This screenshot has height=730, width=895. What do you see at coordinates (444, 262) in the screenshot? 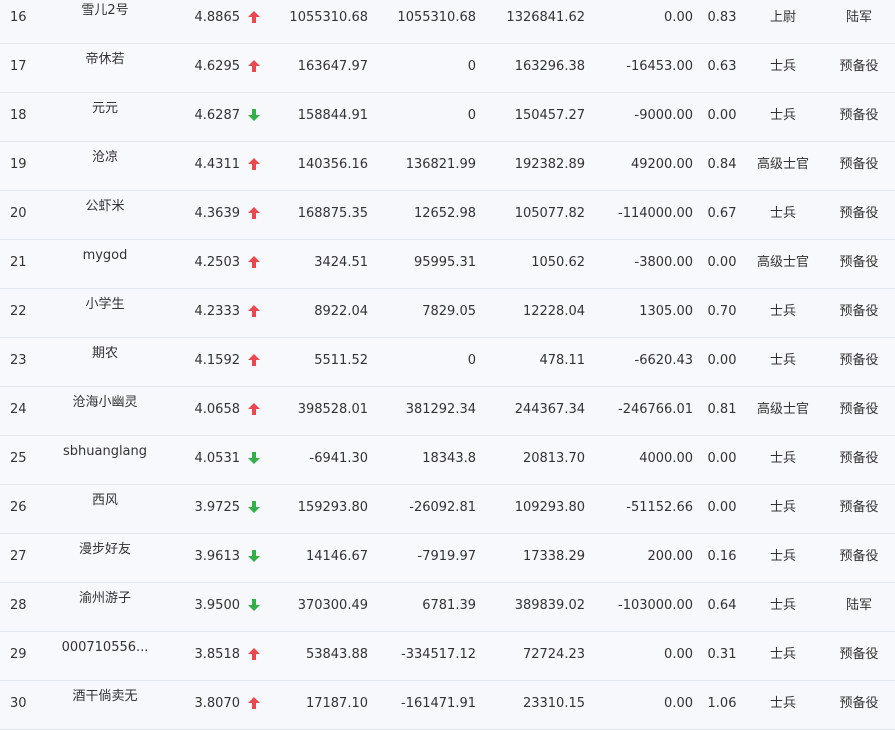
I see `value-2-cell: 95995.31` at bounding box center [444, 262].